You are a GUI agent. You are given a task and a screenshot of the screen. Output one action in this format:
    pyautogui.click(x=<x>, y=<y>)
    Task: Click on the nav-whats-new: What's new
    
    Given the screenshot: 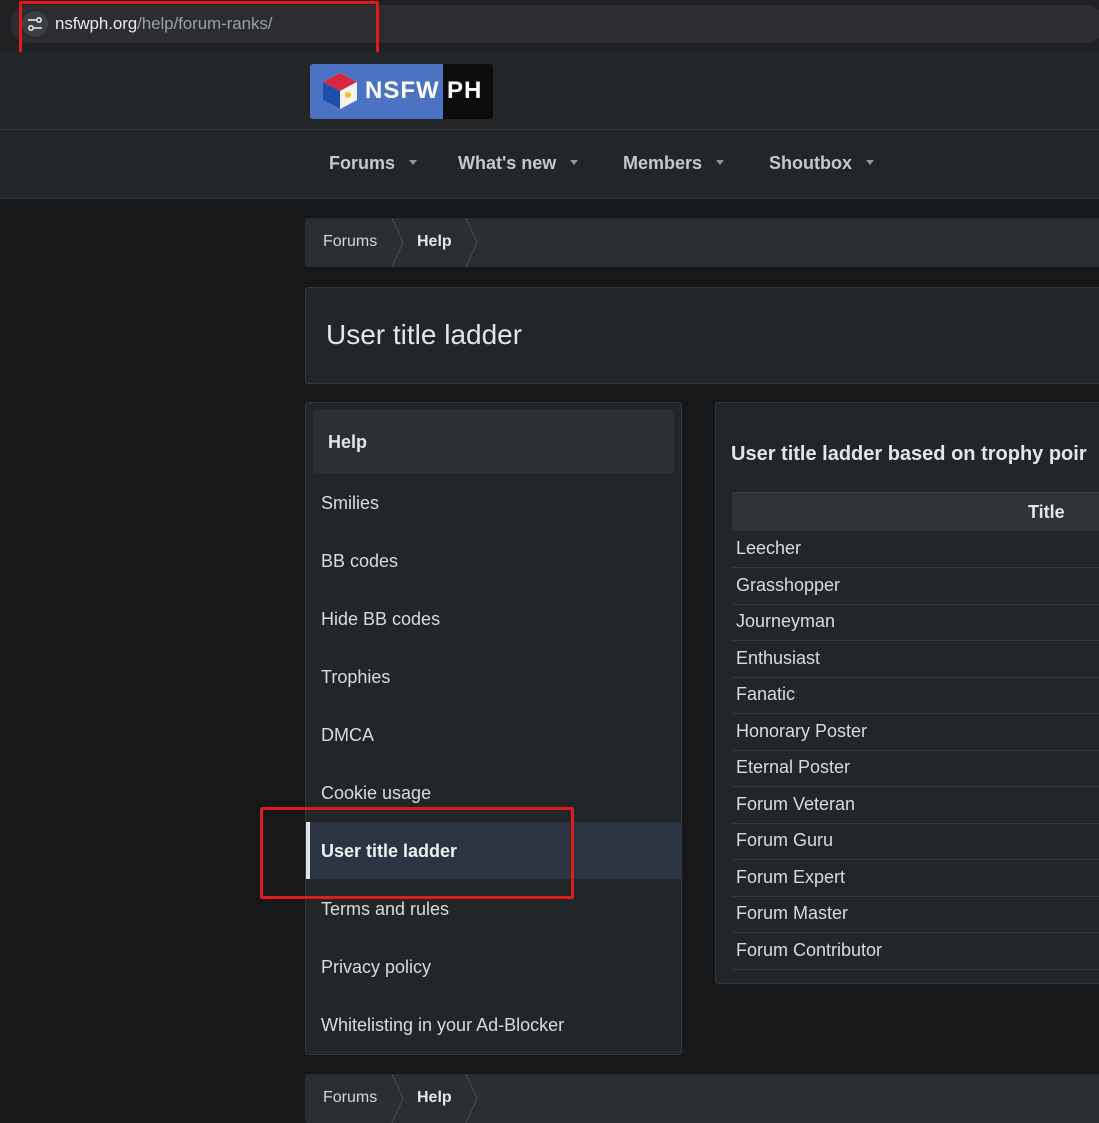 What is the action you would take?
    pyautogui.click(x=518, y=163)
    